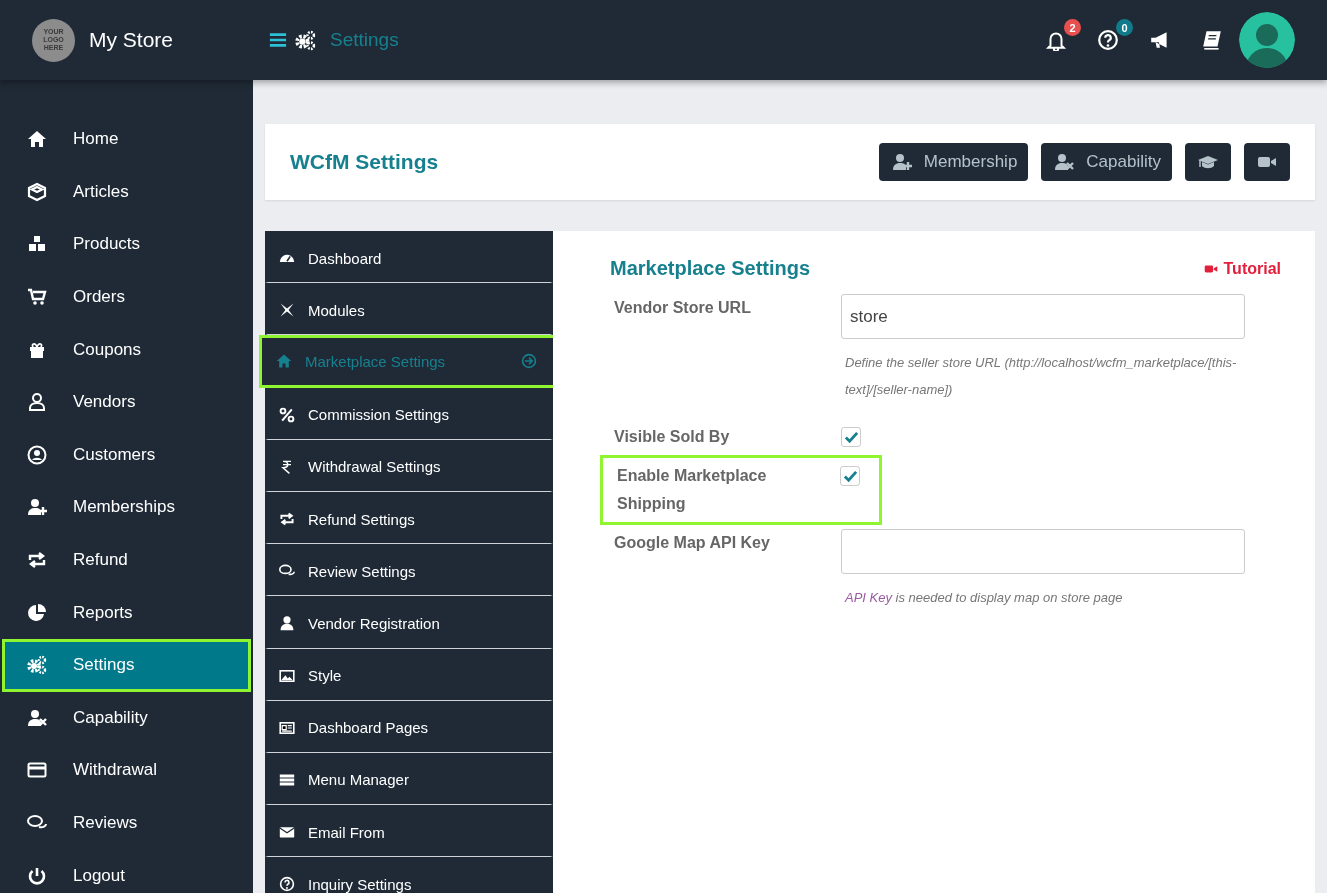 The height and width of the screenshot is (893, 1327). Describe the element at coordinates (126, 770) in the screenshot. I see `sidebar-item: Withdrawal` at that location.